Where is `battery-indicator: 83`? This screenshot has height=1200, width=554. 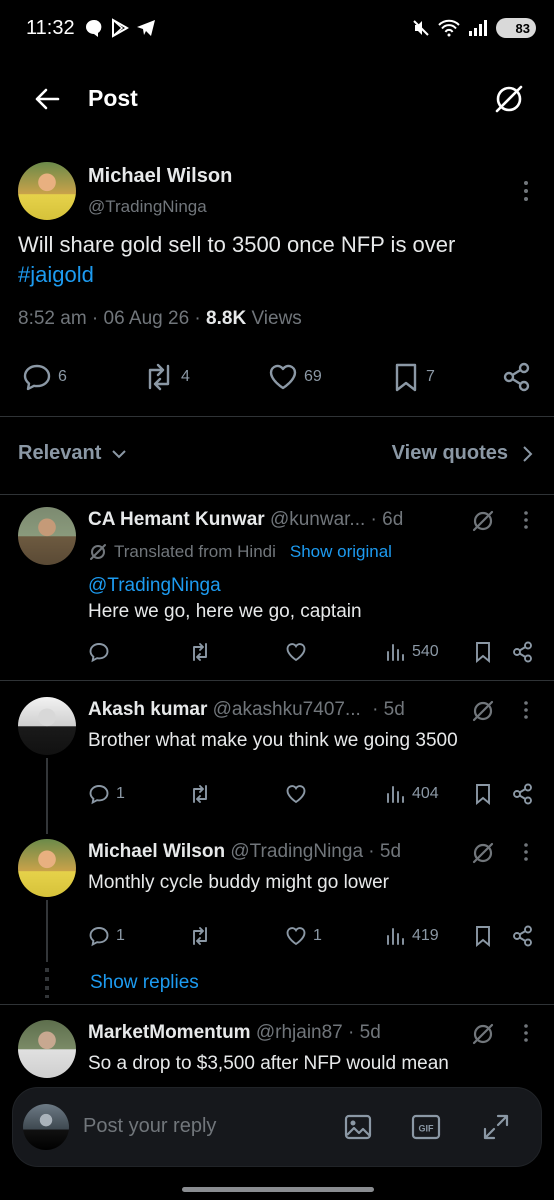 battery-indicator: 83 is located at coordinates (516, 28).